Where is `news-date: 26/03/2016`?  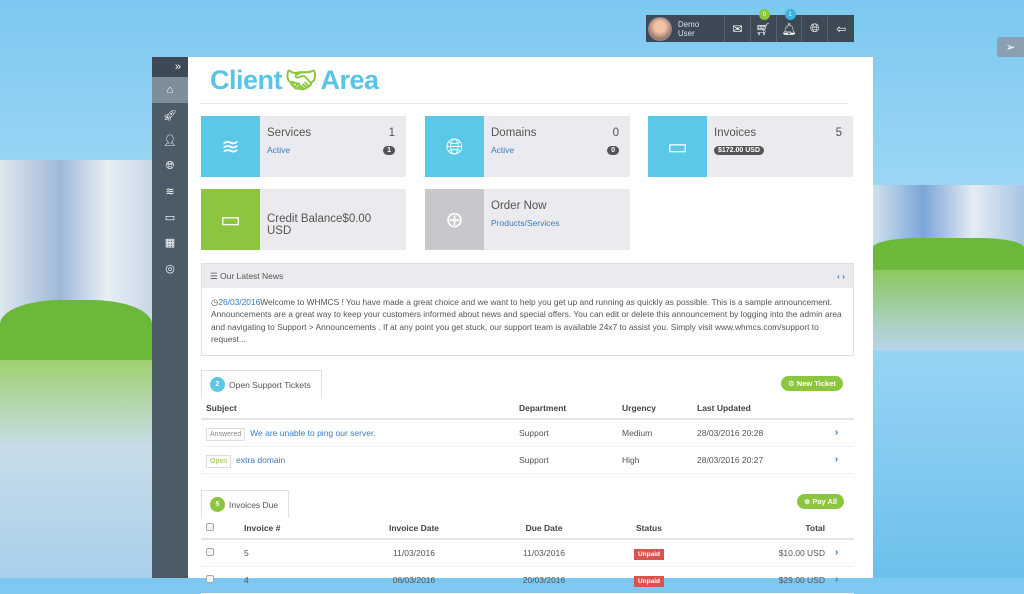
news-date: 26/03/2016 is located at coordinates (239, 302).